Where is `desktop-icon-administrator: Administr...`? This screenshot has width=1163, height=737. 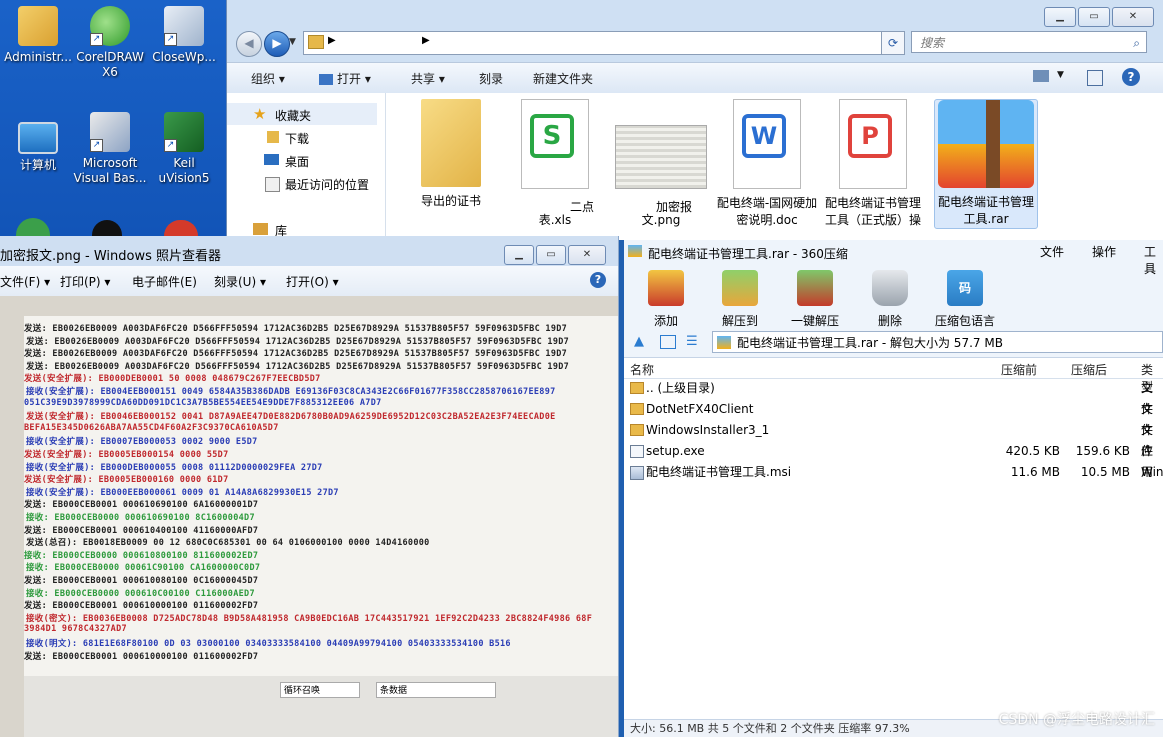 desktop-icon-administrator: Administr... is located at coordinates (38, 35).